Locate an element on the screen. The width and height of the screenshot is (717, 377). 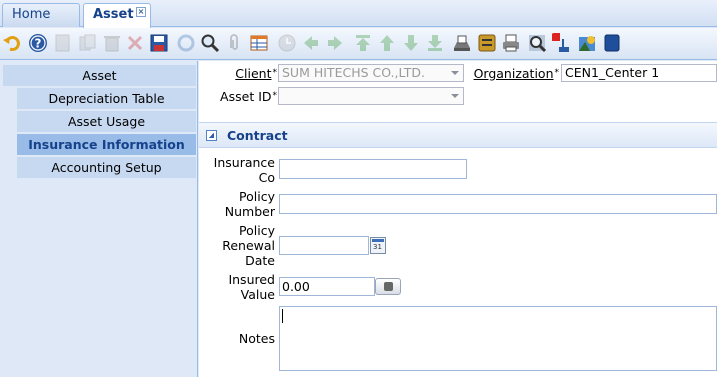
grid-toggle-icon is located at coordinates (259, 43).